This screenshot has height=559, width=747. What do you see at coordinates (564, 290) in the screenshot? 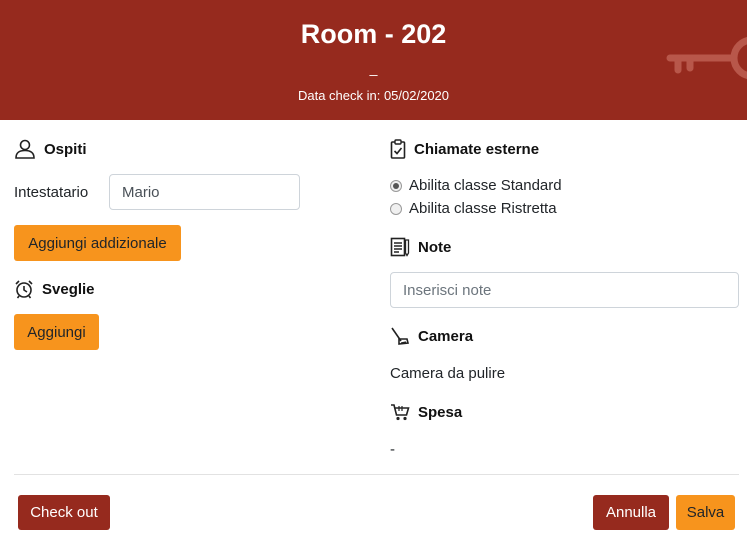
I see `notes-input` at bounding box center [564, 290].